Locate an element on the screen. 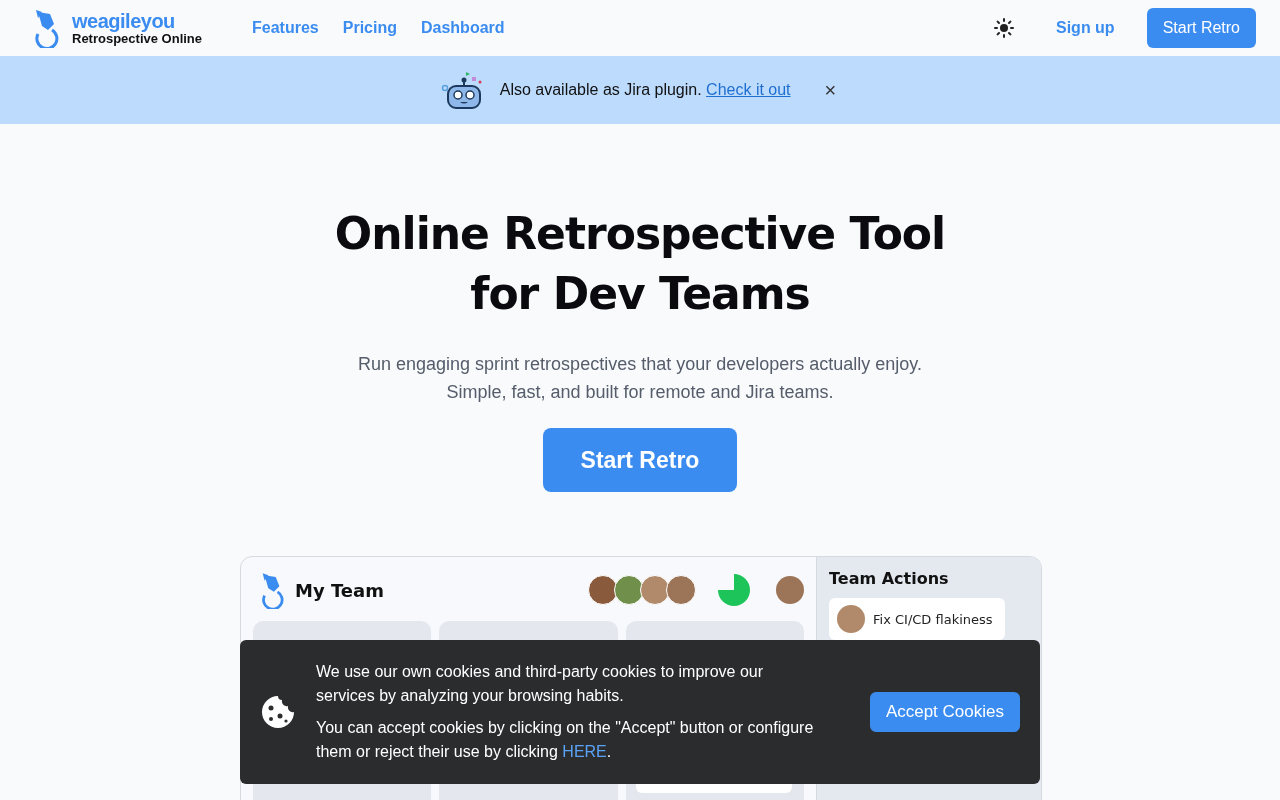  accept-cookies-button: Accept Cookies is located at coordinates (944, 712).